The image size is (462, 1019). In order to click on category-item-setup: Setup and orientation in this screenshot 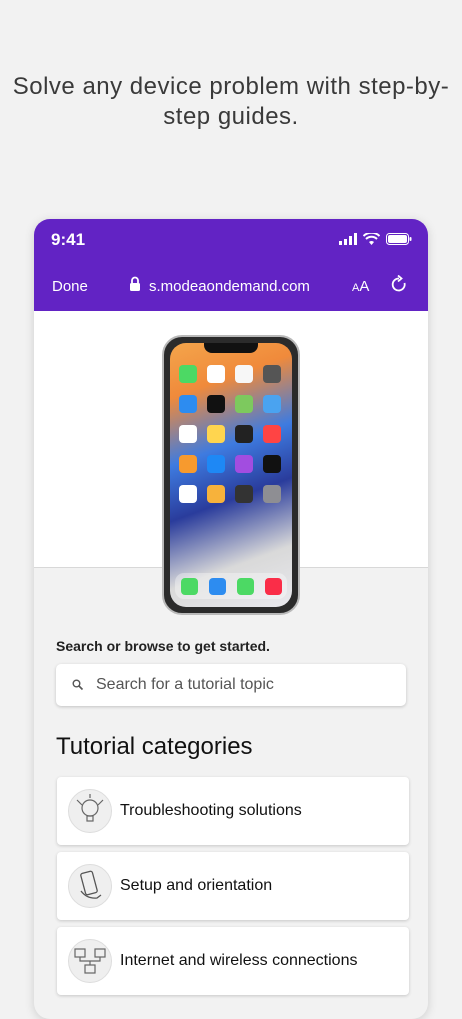, I will do `click(233, 886)`.